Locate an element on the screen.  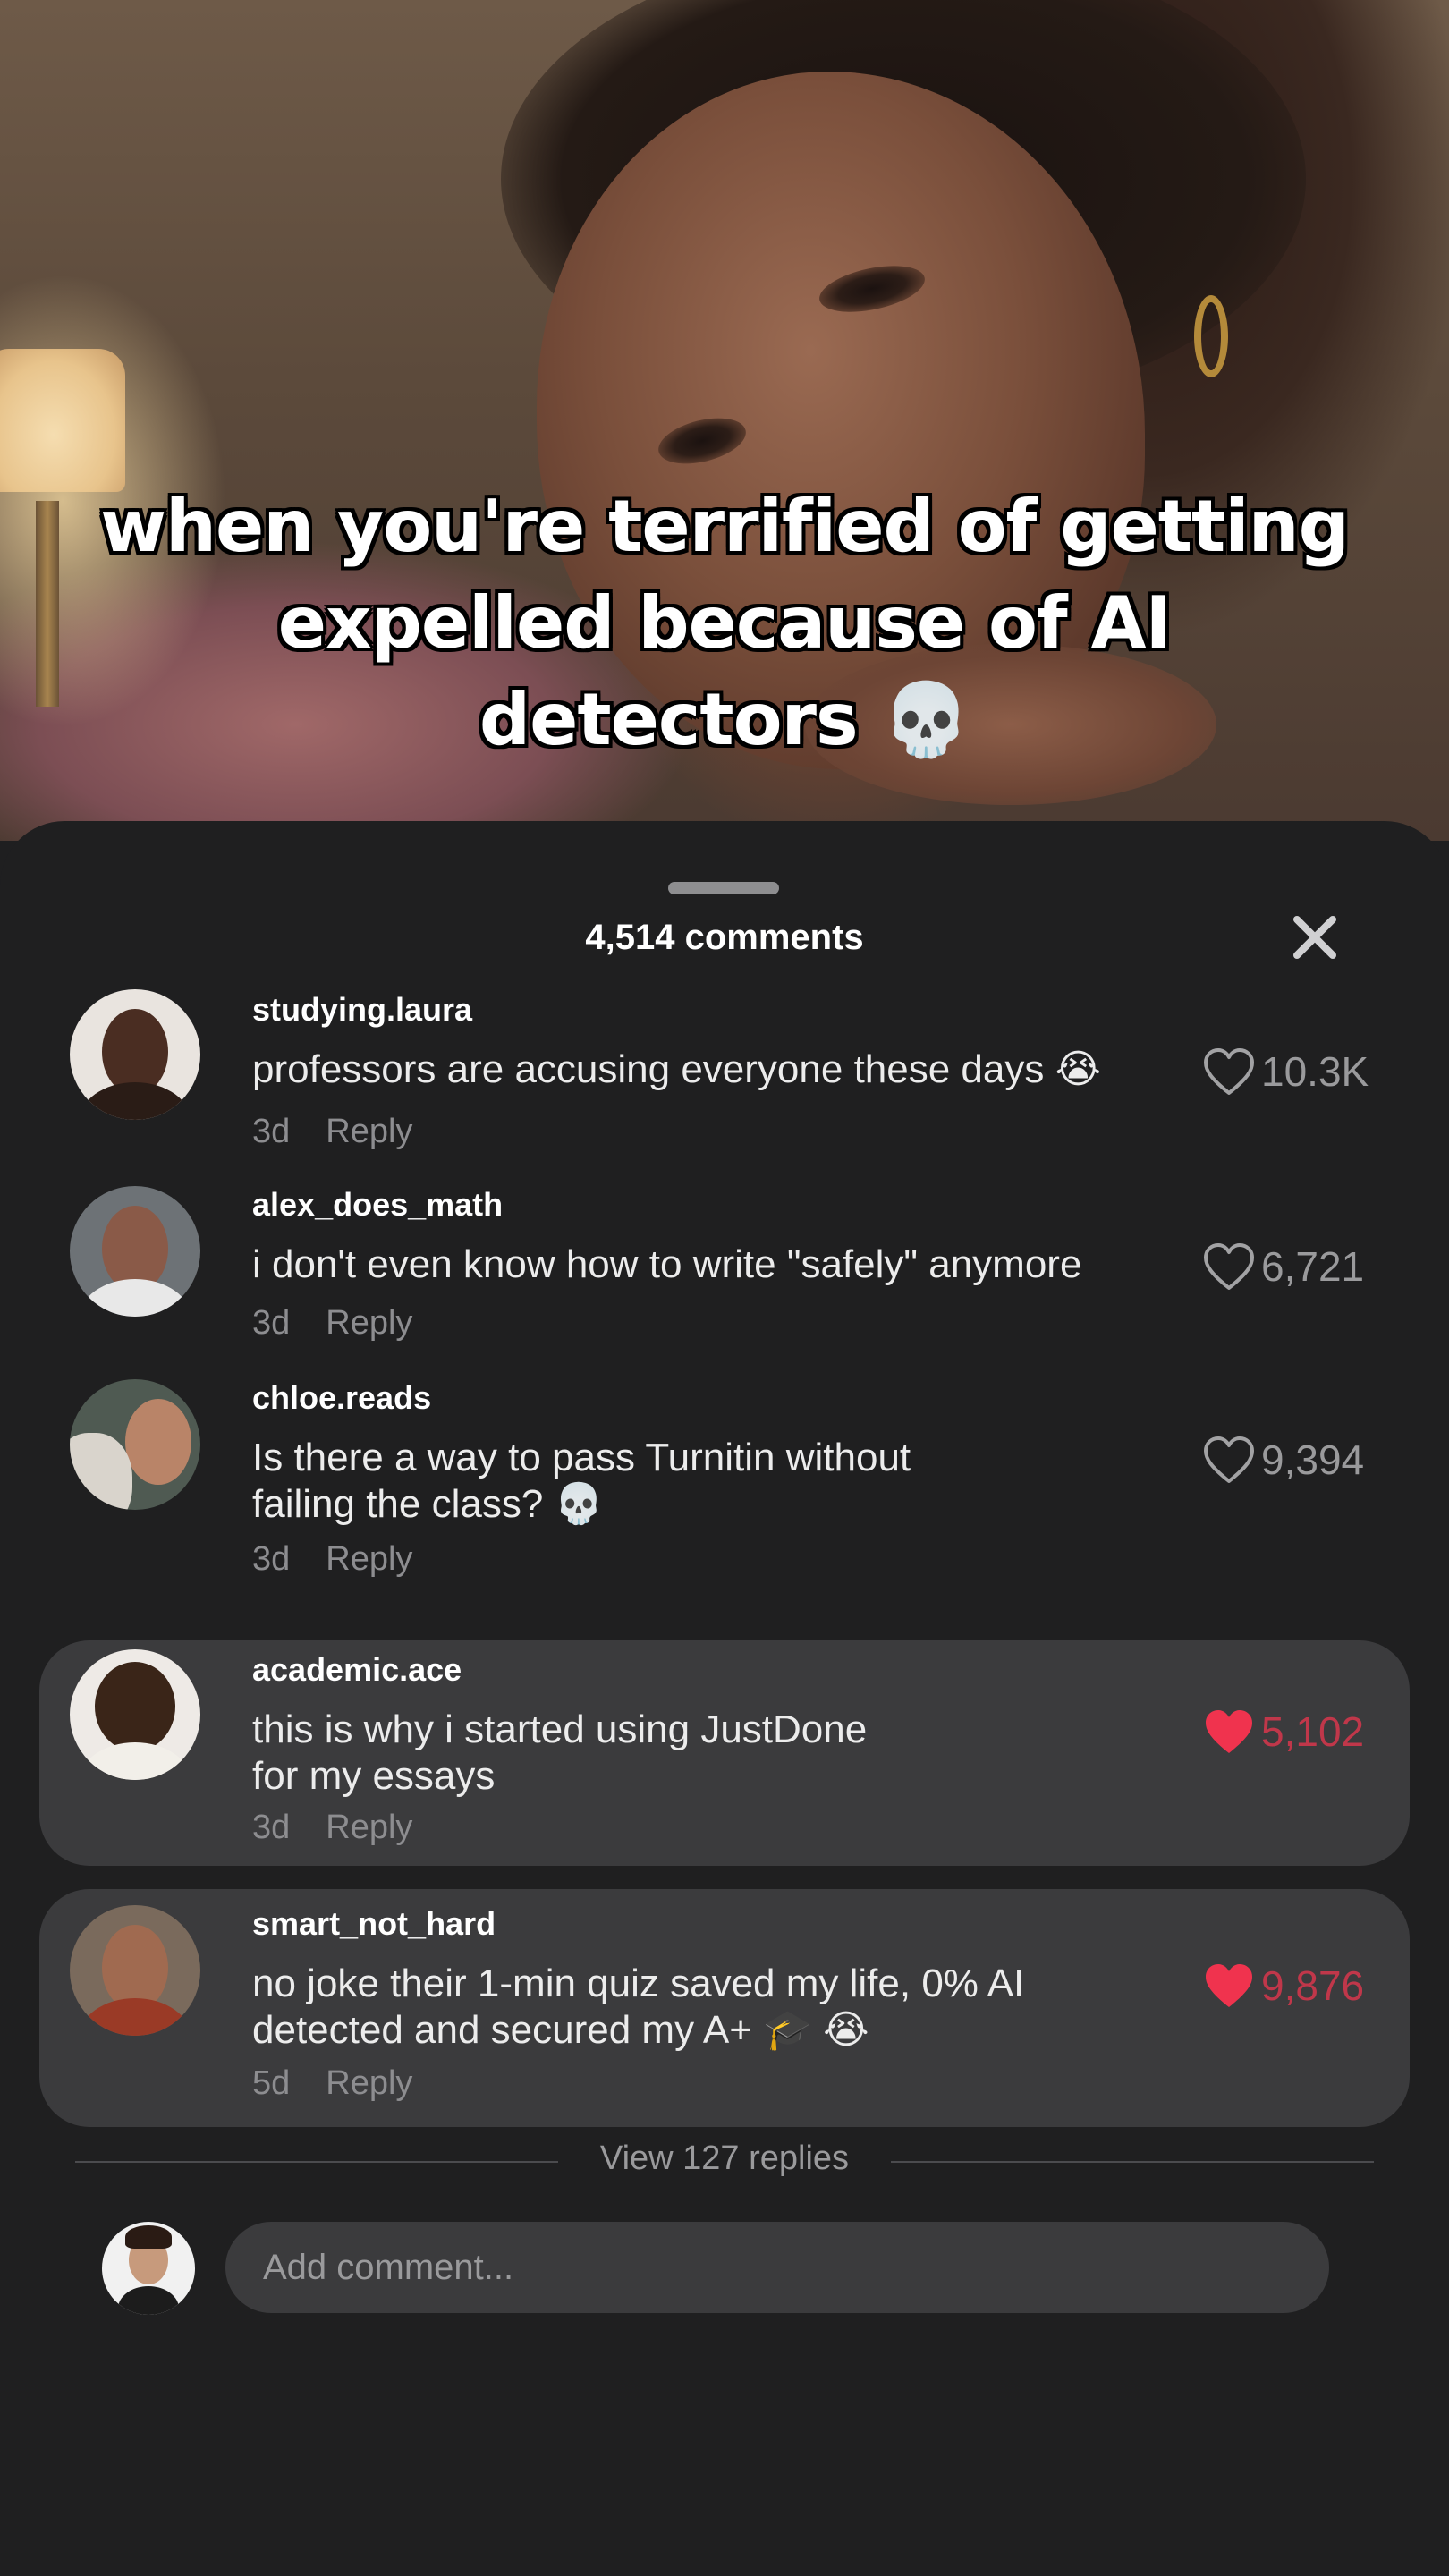
comment-username: academic.ace is located at coordinates (357, 1670).